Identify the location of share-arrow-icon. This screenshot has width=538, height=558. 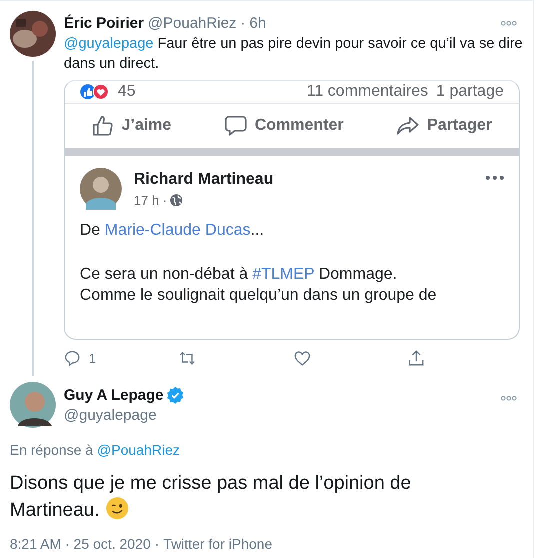
(408, 126).